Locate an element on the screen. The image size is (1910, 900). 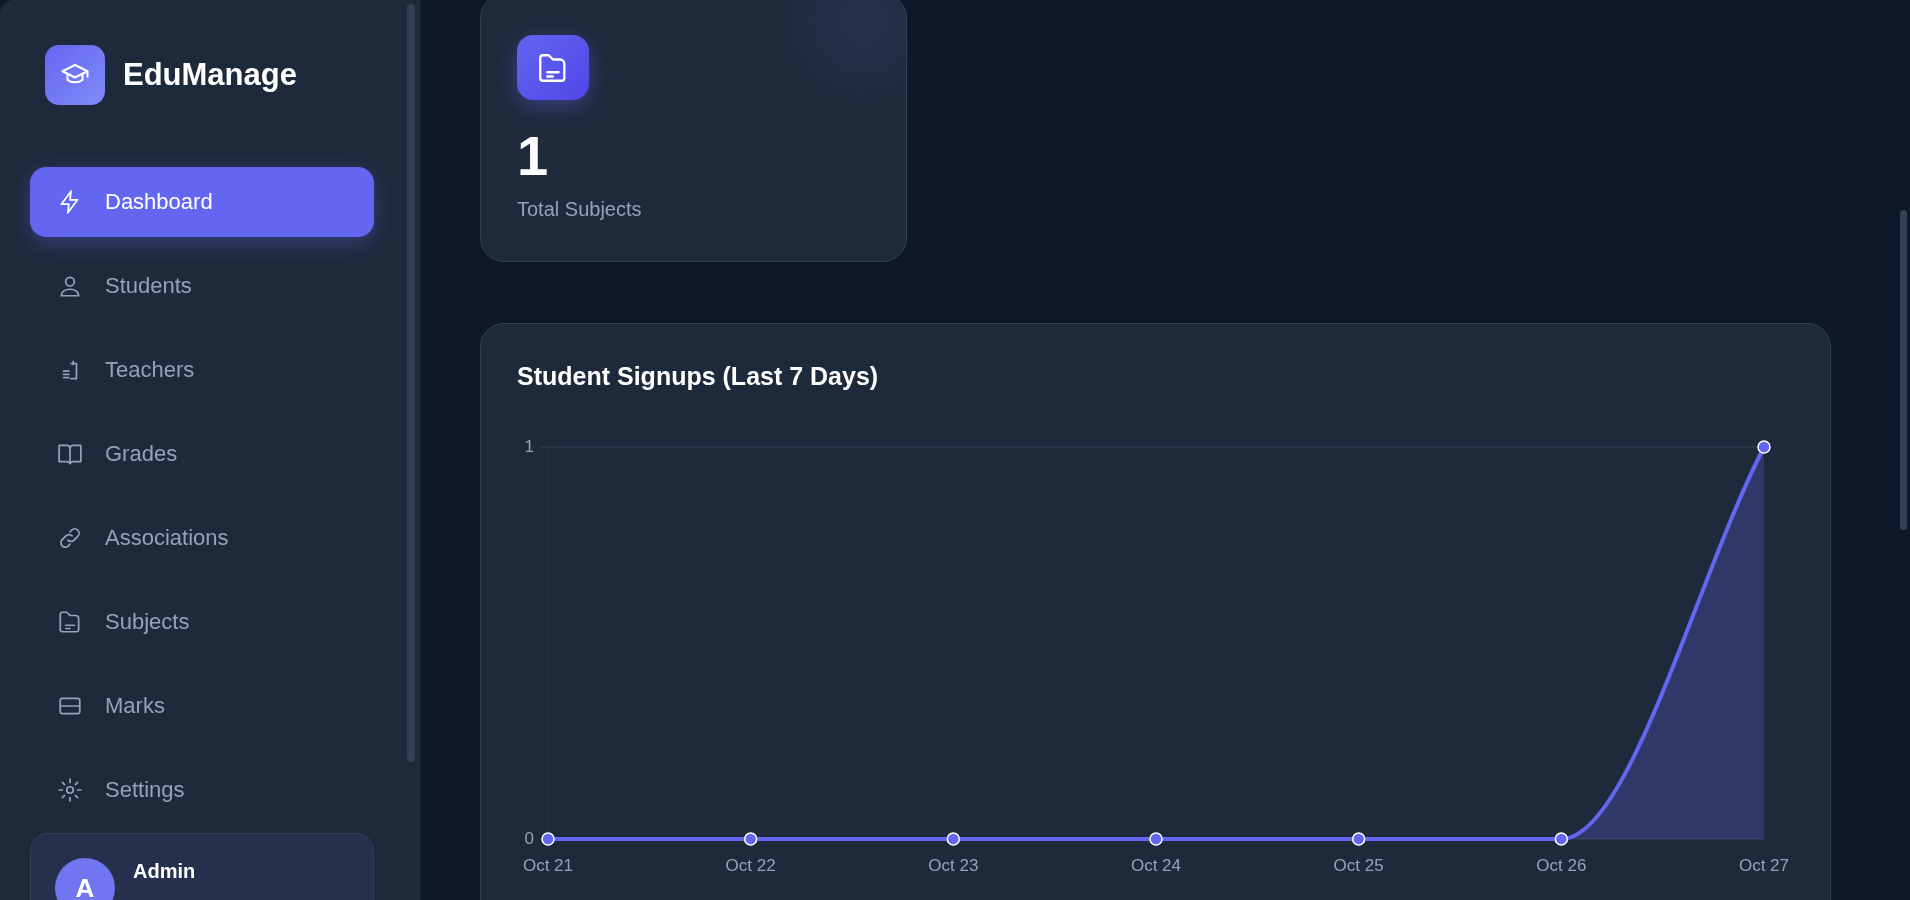
y-tick-label: 0 is located at coordinates (529, 838).